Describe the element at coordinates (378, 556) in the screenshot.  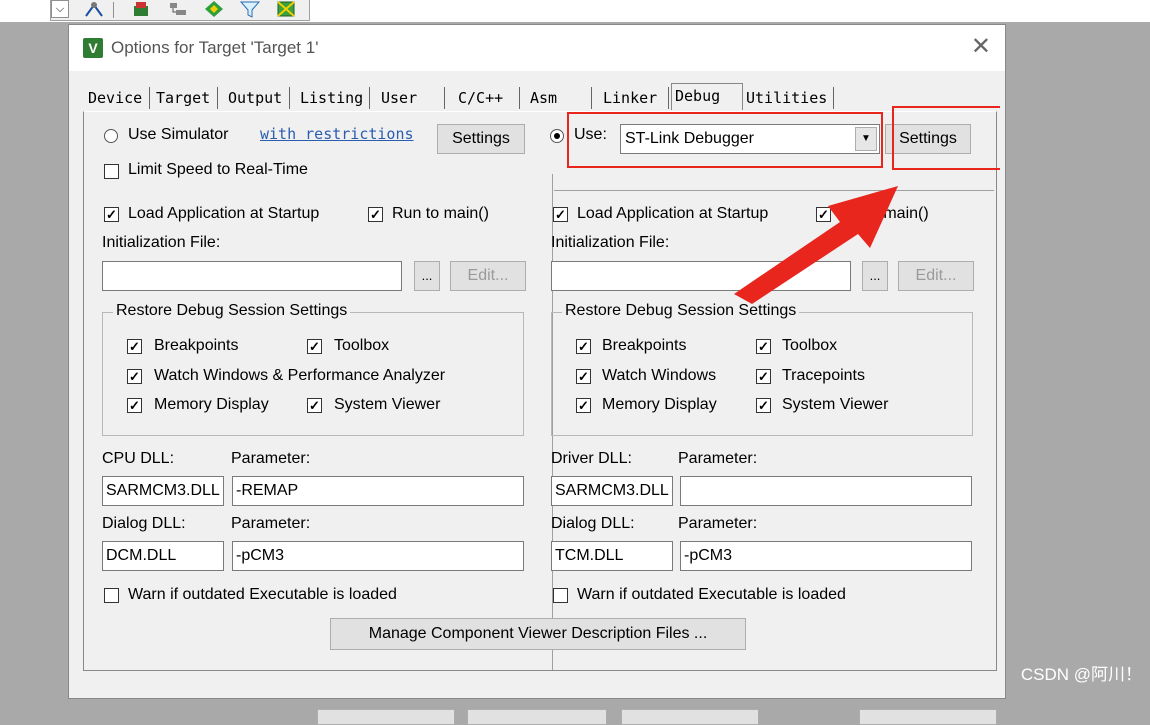
I see `left-dialog-param-input: -pCM3` at that location.